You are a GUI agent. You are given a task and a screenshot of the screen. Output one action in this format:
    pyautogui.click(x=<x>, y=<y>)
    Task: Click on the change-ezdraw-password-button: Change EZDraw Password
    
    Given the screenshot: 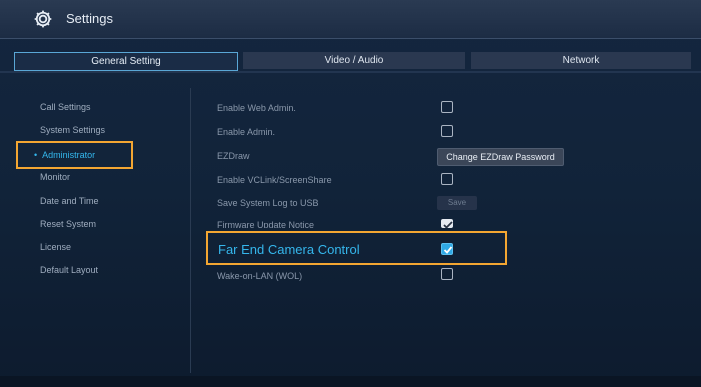 What is the action you would take?
    pyautogui.click(x=500, y=157)
    